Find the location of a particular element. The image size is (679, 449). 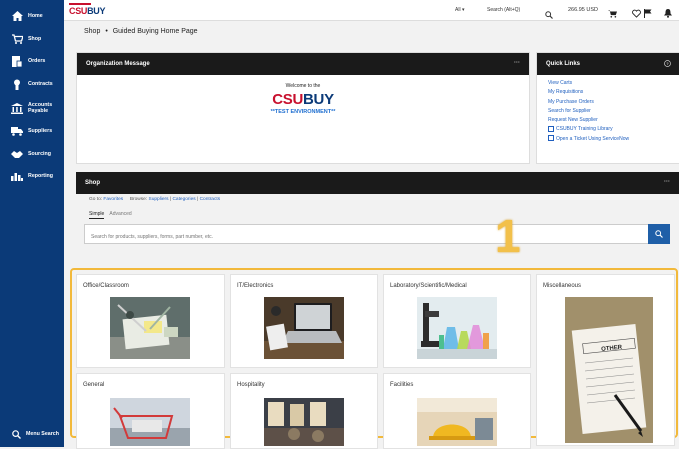

nav-home: Home is located at coordinates (32, 16).